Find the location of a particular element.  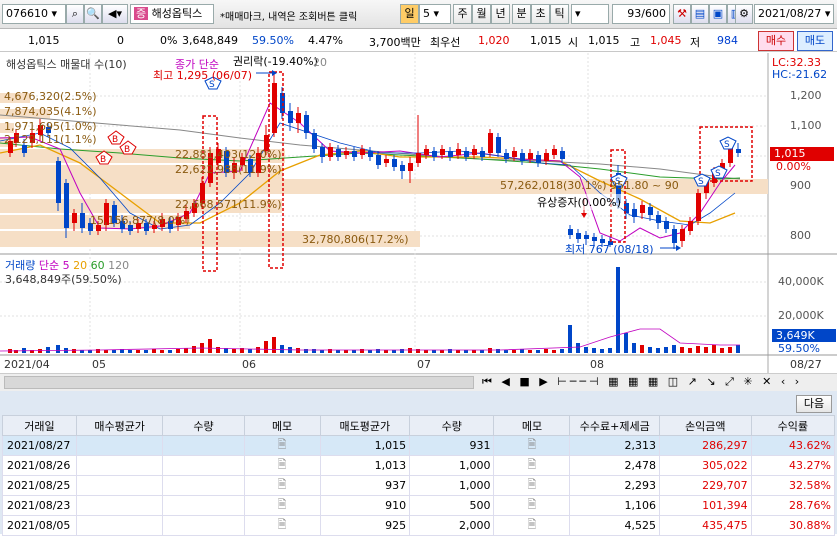

table-row: 2021/08/27 🗎 1,015 931 🗎 2,313 286,297 43.62% is located at coordinates (419, 445).